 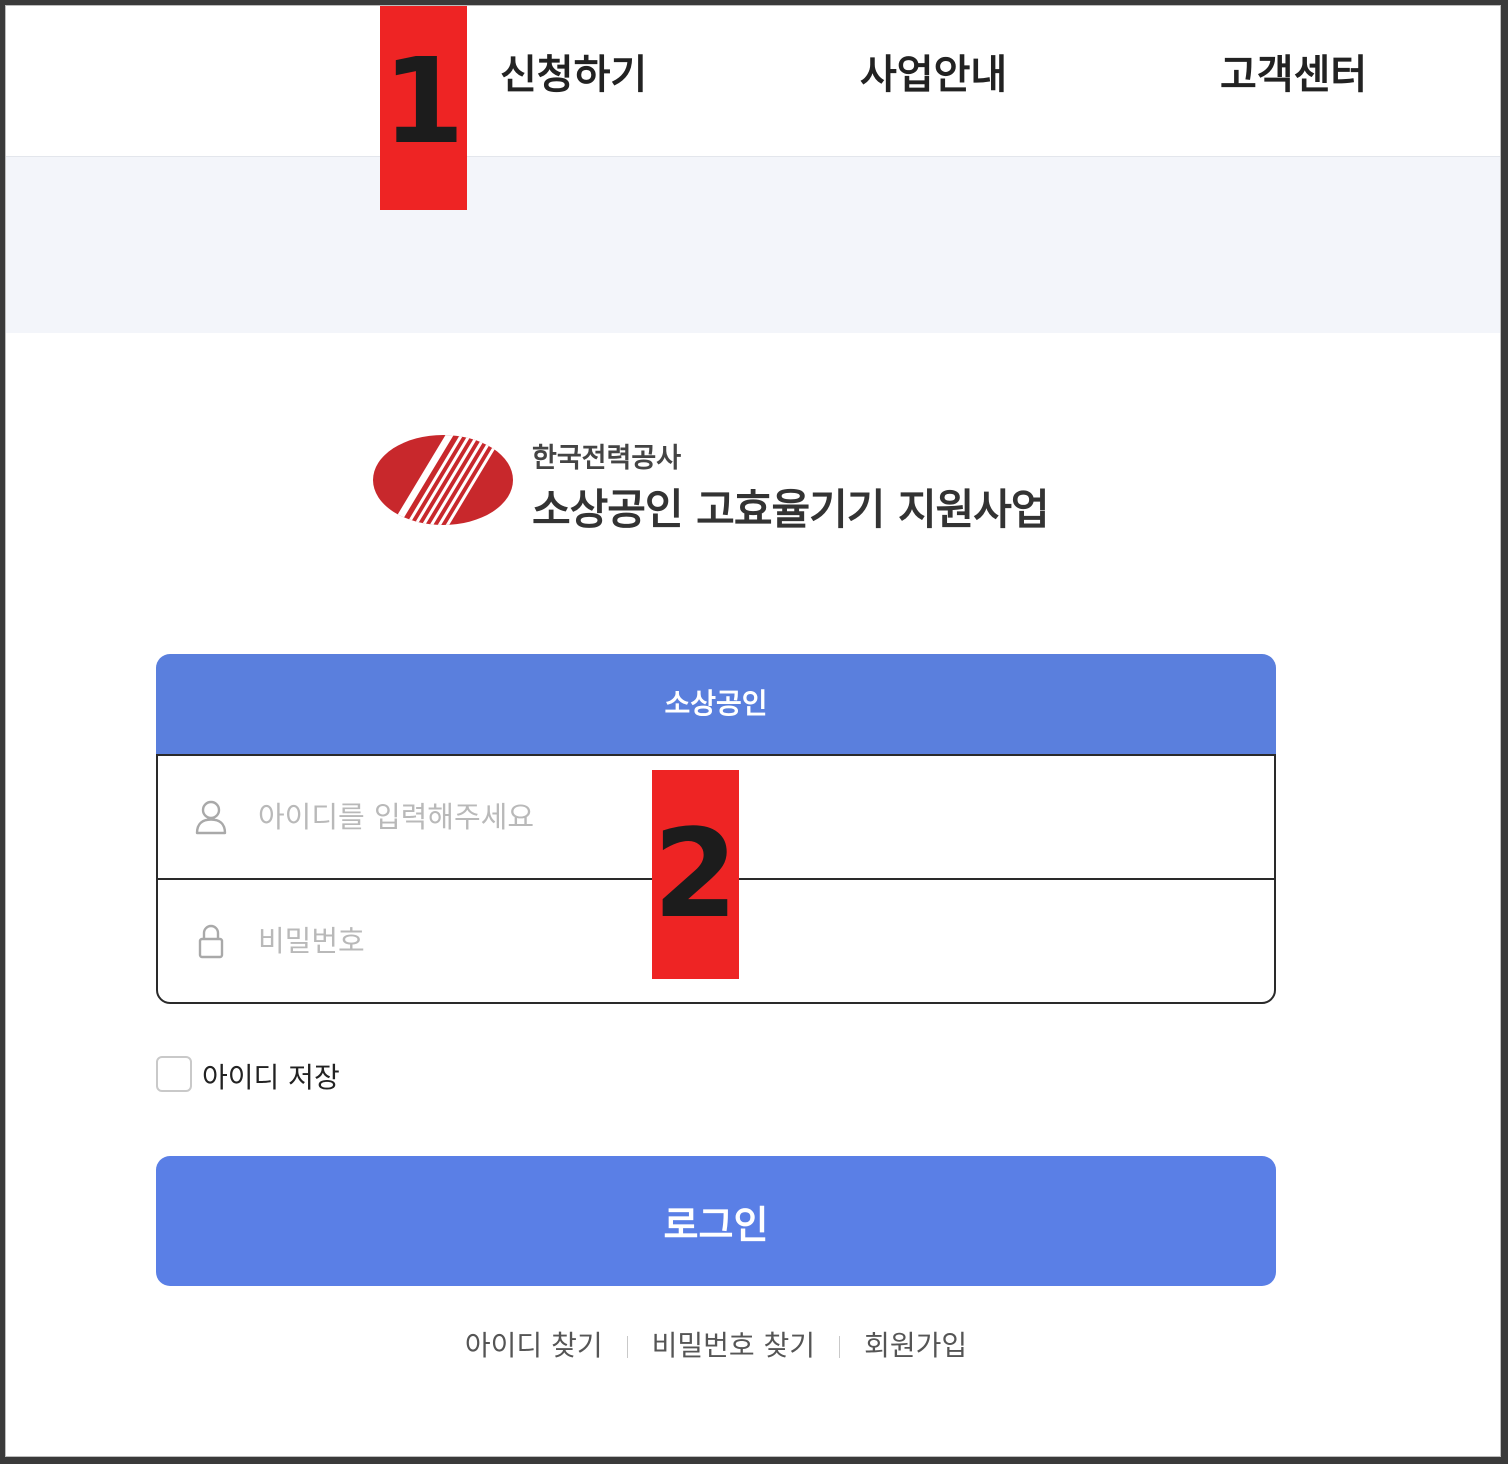 What do you see at coordinates (211, 817) in the screenshot?
I see `user-icon` at bounding box center [211, 817].